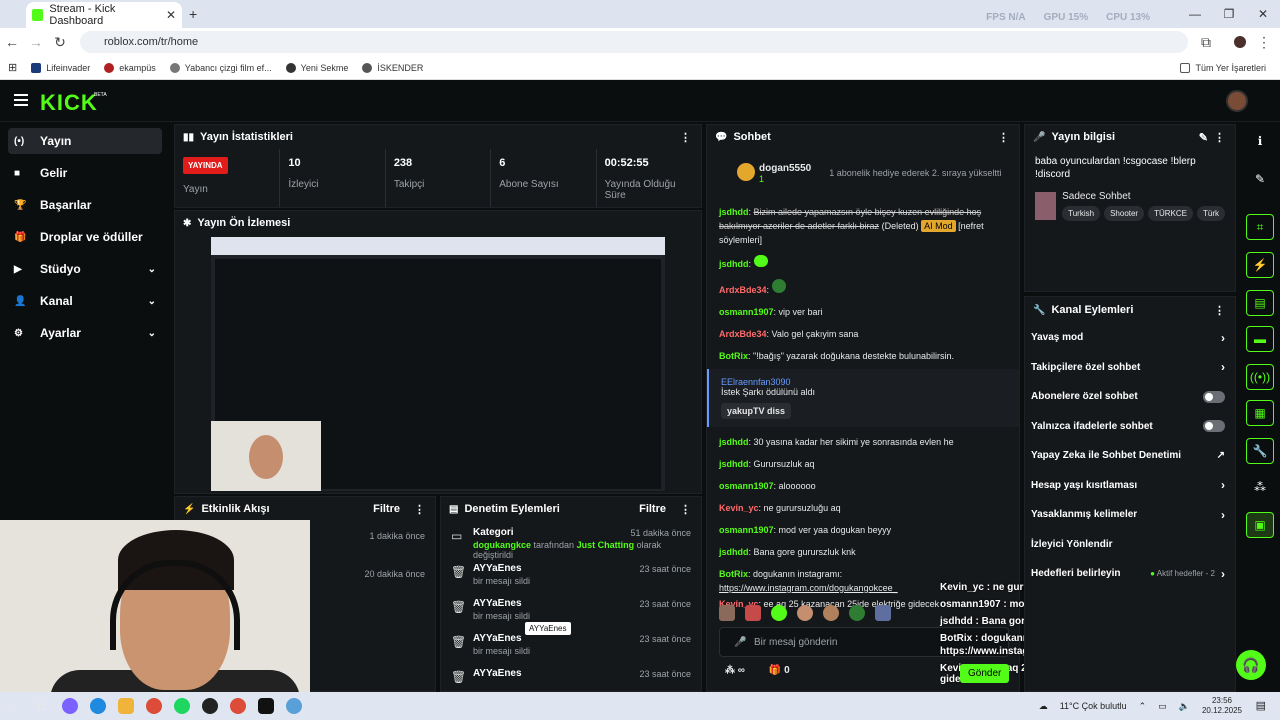  What do you see at coordinates (85, 141) in the screenshot?
I see `sidebar-item-yayin: (•) Yayın` at bounding box center [85, 141].